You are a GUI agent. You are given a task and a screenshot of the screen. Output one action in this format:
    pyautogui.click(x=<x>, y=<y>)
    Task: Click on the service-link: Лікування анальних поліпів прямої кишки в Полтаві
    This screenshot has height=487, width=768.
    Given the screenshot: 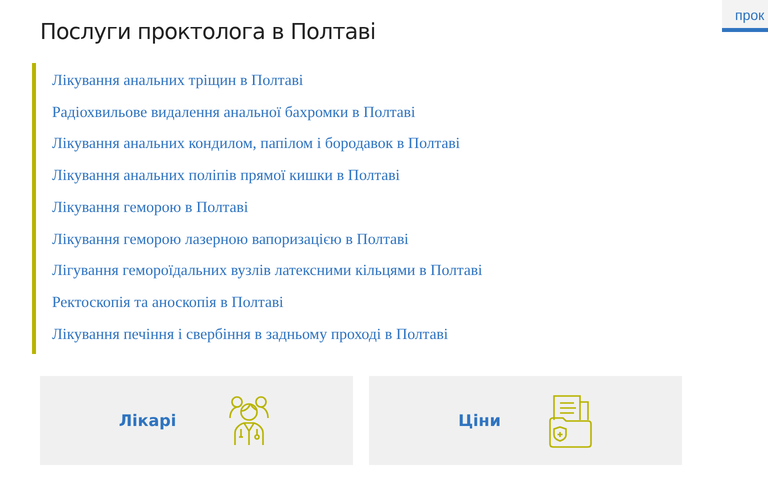 What is the action you would take?
    pyautogui.click(x=226, y=176)
    